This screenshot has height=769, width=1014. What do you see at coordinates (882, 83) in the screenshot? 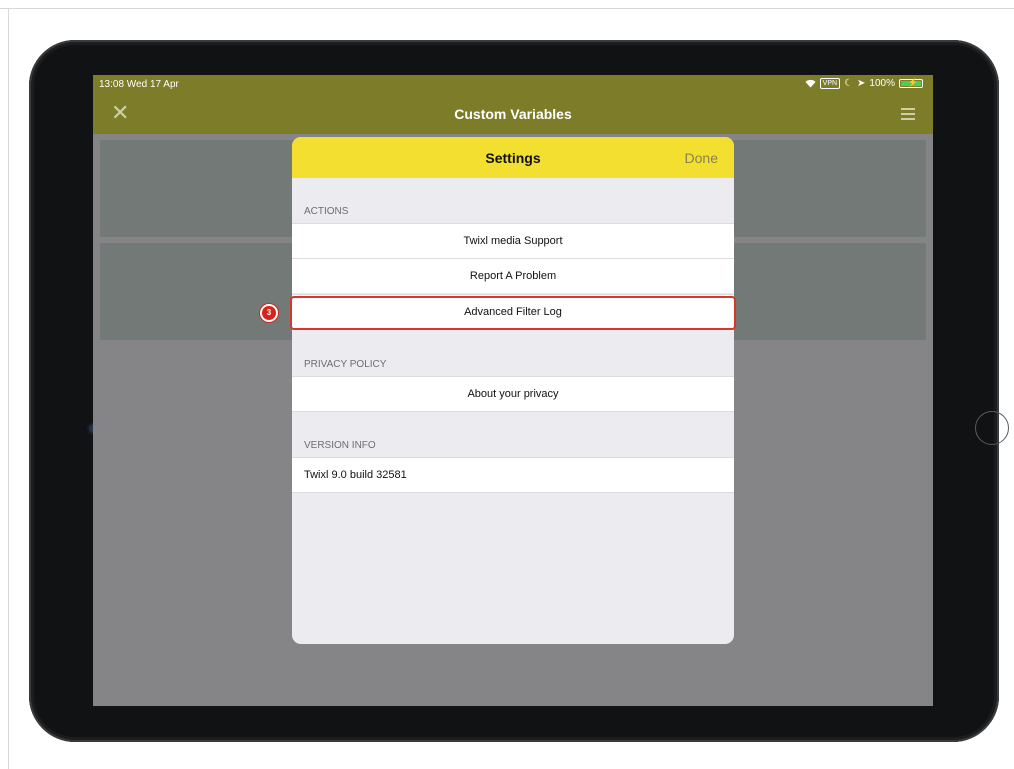
I see `battery-percent: 100%` at bounding box center [882, 83].